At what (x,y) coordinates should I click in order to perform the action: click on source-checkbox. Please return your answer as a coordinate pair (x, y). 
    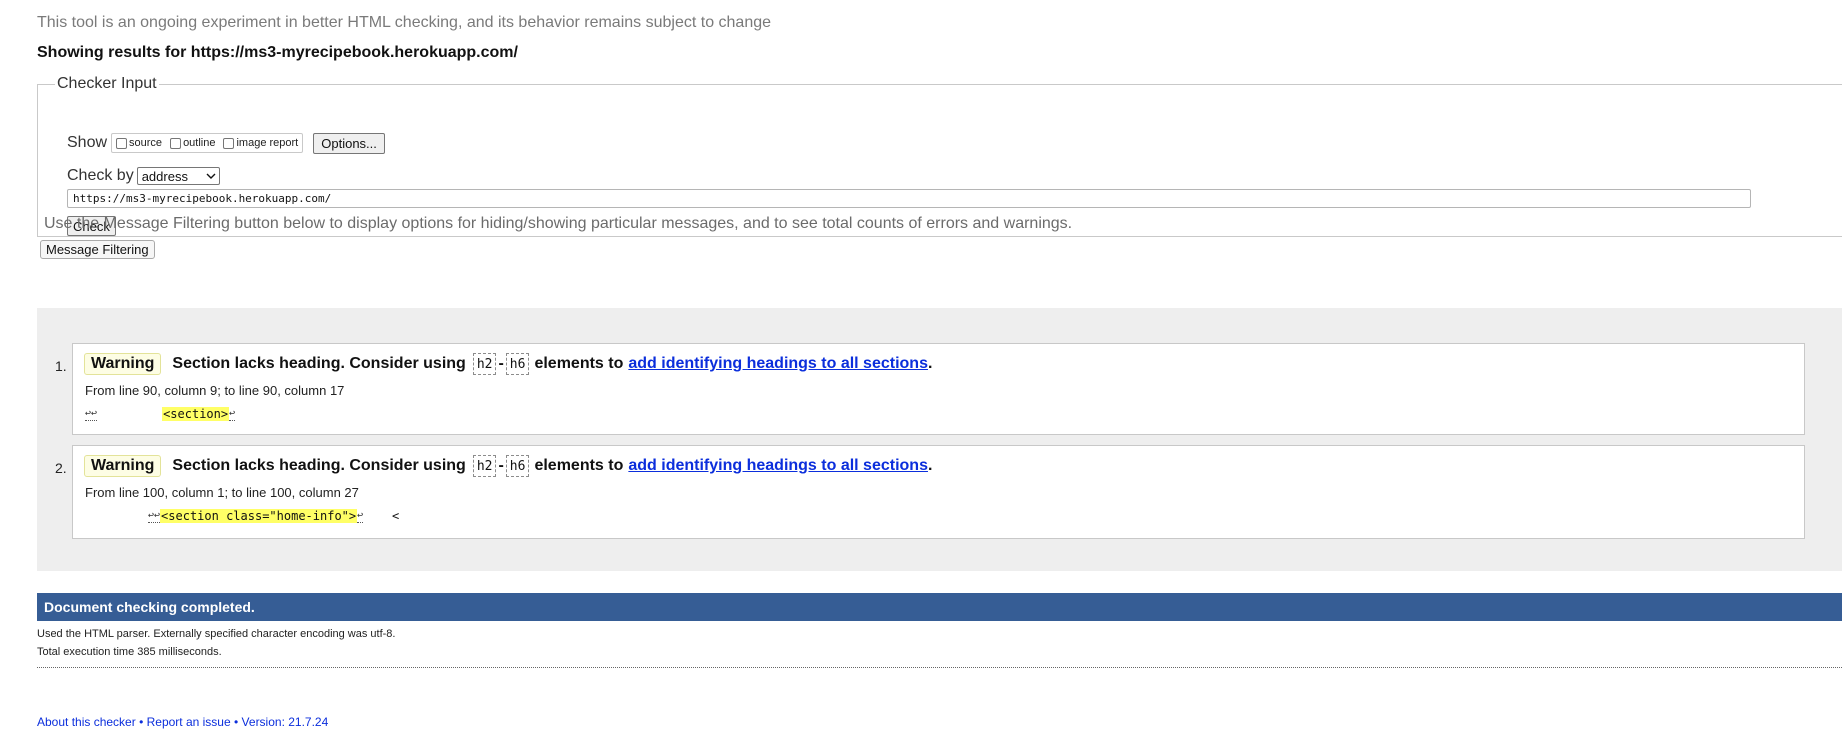
    Looking at the image, I should click on (122, 143).